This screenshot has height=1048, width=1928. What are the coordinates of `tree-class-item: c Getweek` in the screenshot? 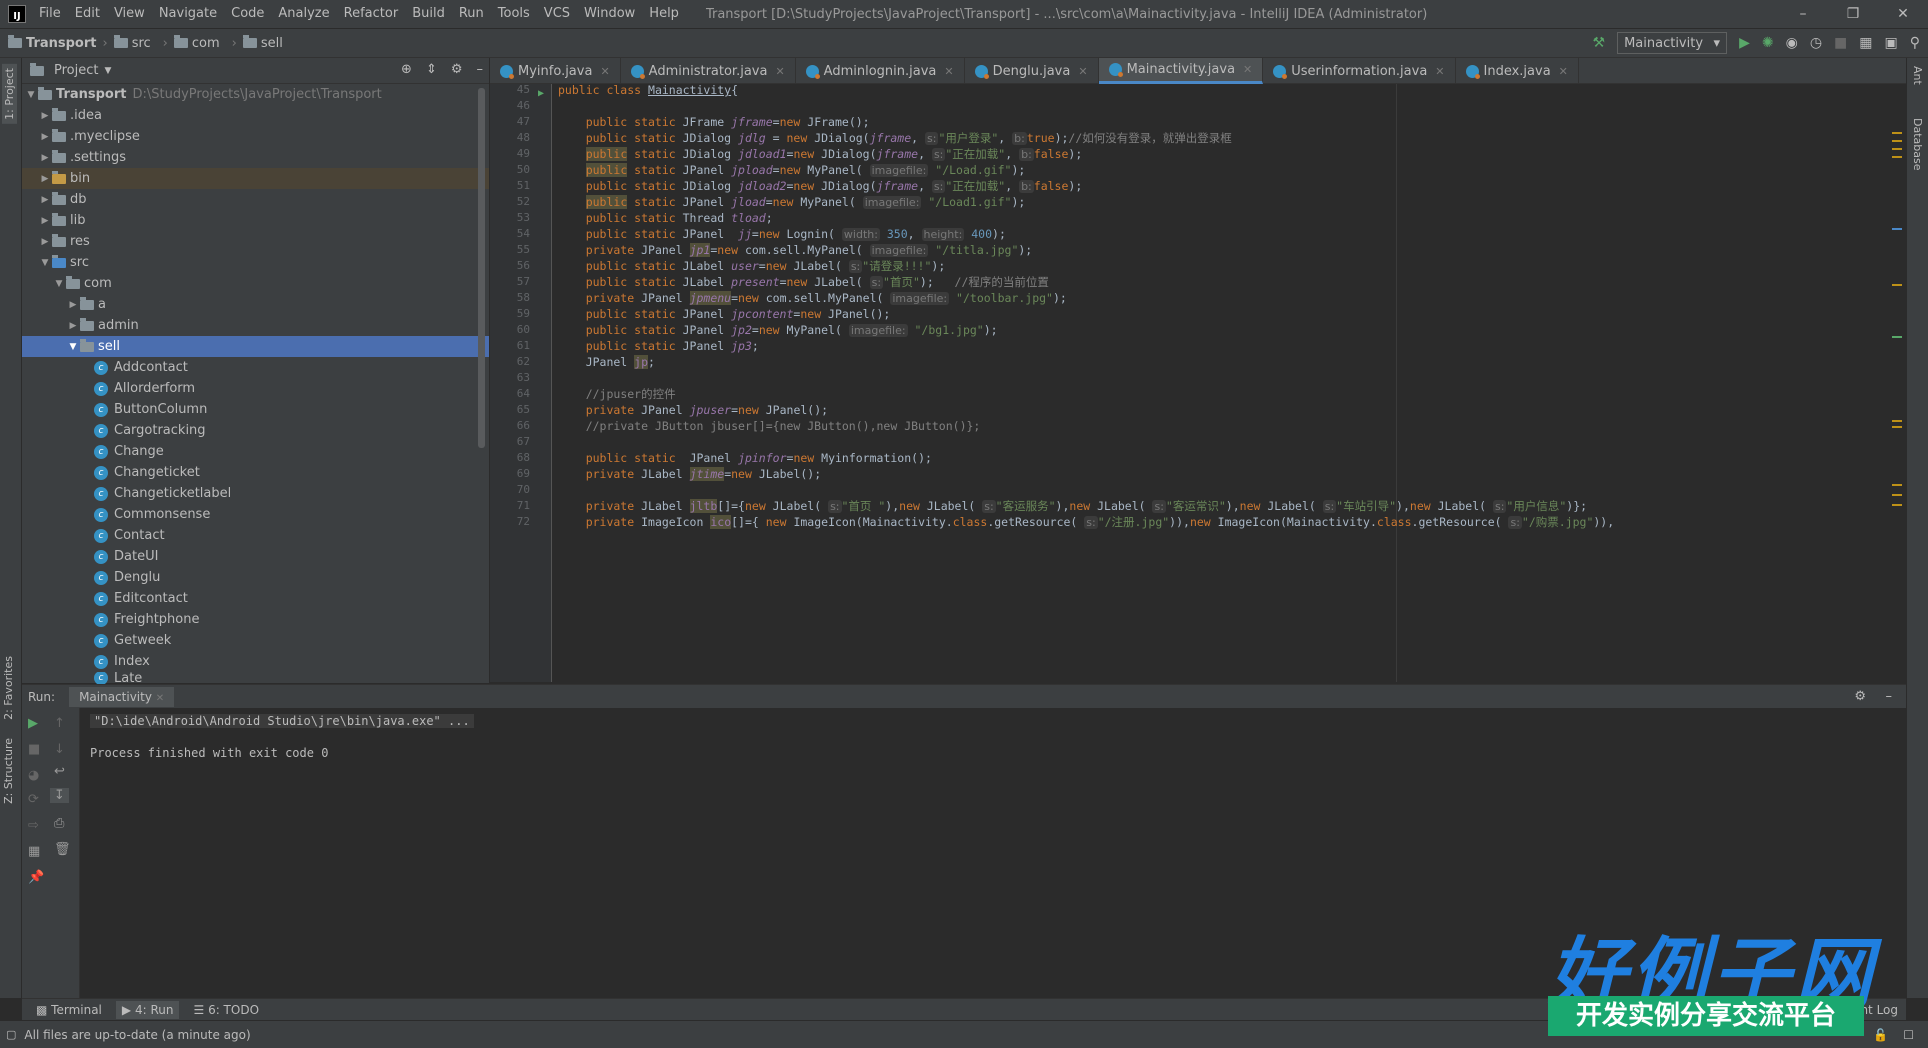 It's located at (255, 640).